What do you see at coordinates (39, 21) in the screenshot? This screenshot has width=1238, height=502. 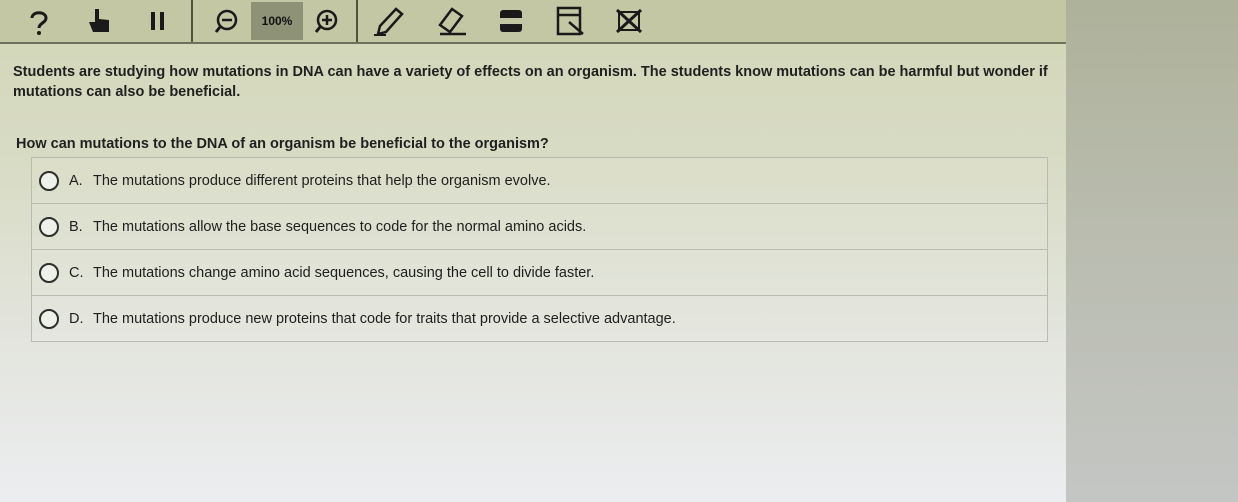 I see `help-icon` at bounding box center [39, 21].